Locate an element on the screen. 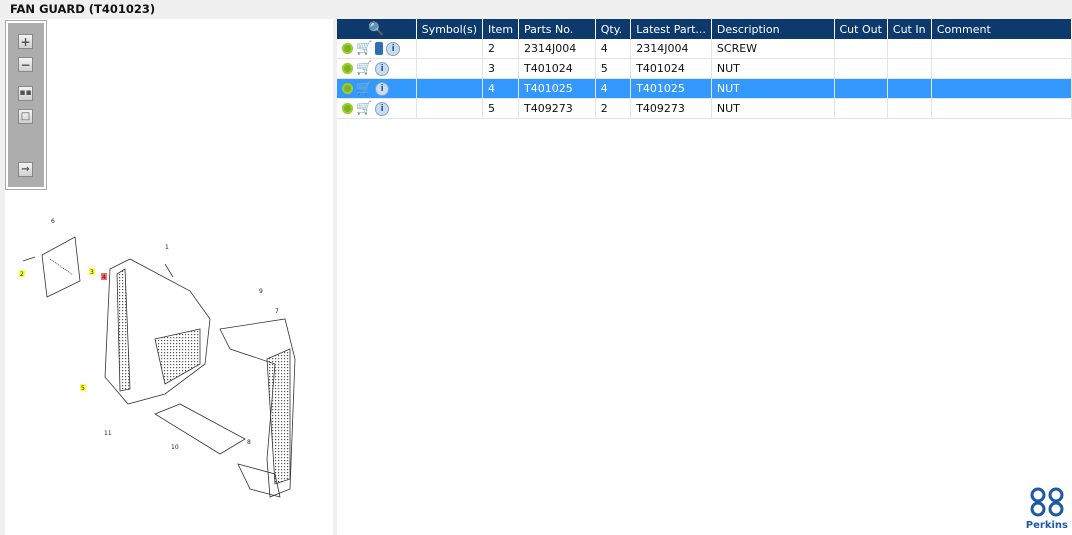 The width and height of the screenshot is (1072, 535). book-icon is located at coordinates (379, 48).